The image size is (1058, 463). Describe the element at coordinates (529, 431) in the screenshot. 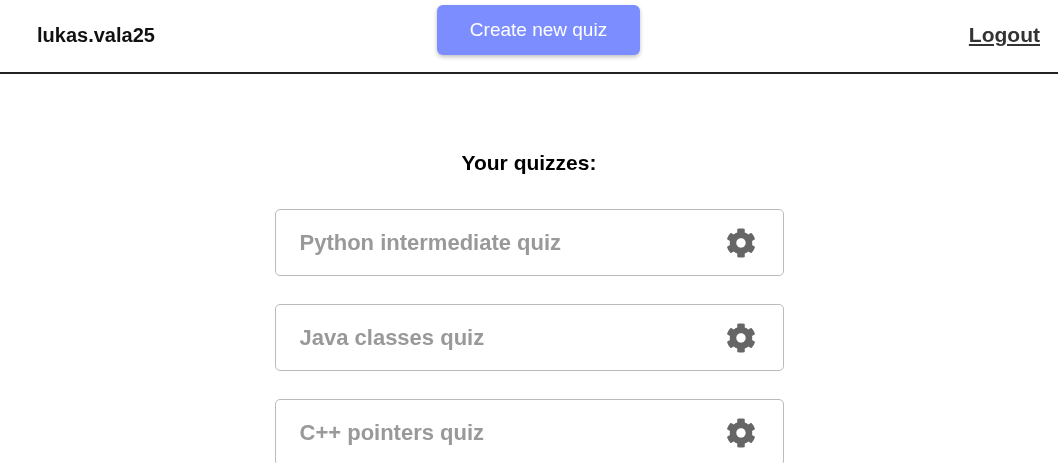

I see `quiz-card: C++ pointers quiz` at that location.